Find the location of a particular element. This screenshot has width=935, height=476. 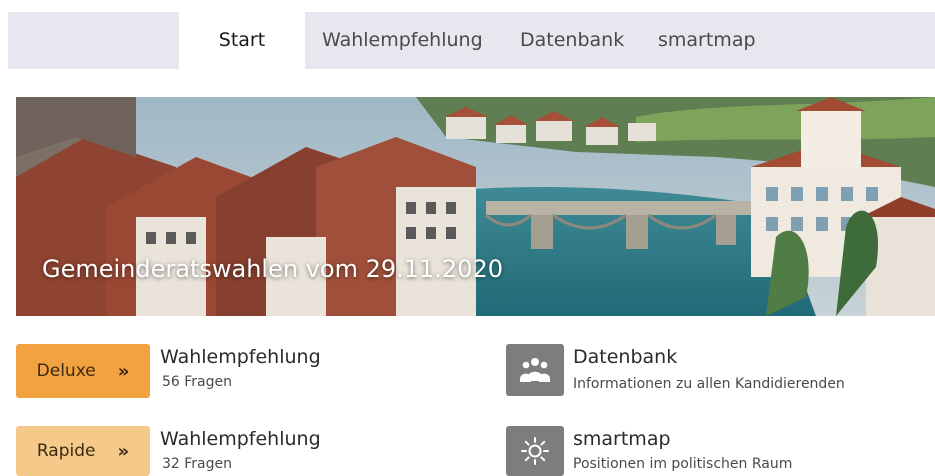

datenbank-icon-button is located at coordinates (535, 370).